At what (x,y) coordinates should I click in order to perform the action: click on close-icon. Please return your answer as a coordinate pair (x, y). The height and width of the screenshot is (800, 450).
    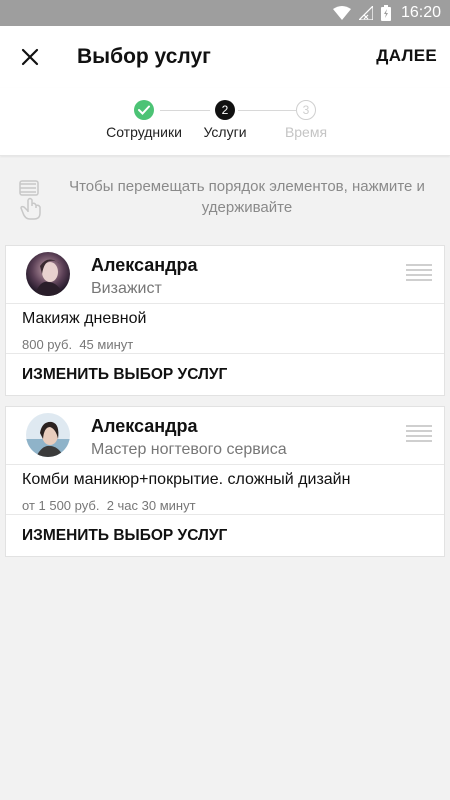
    Looking at the image, I should click on (30, 57).